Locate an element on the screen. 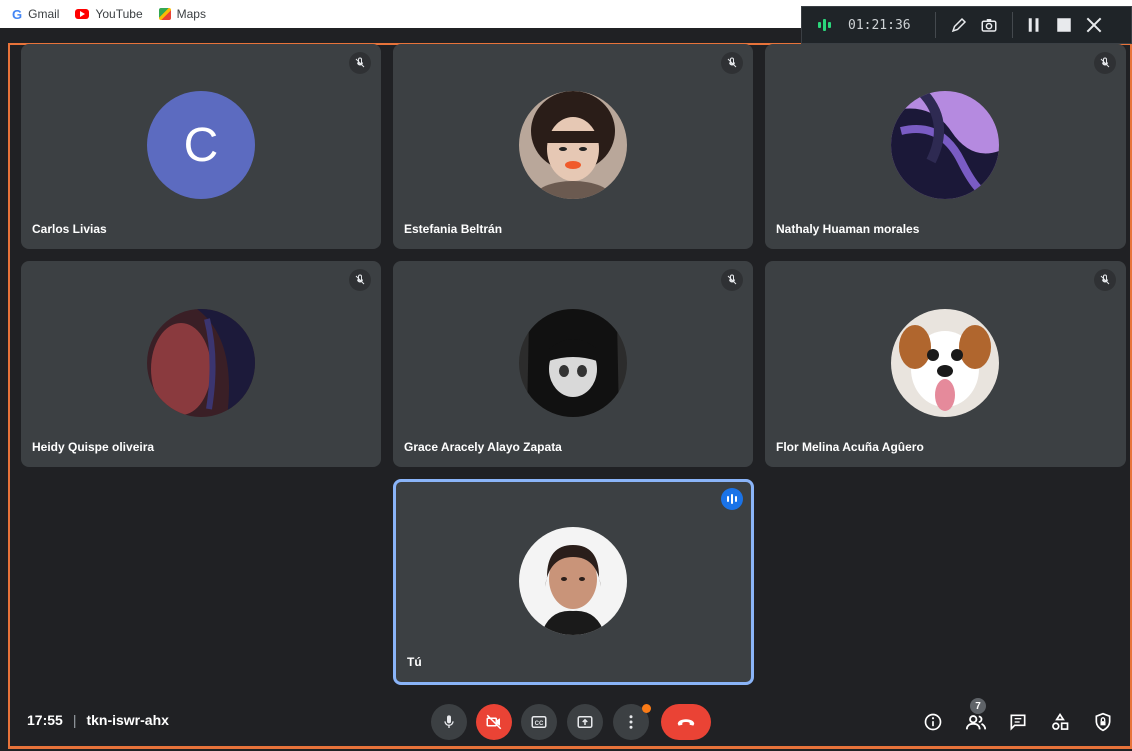 This screenshot has width=1132, height=751. participant-name: Grace Aracely Alayo Zapata is located at coordinates (483, 447).